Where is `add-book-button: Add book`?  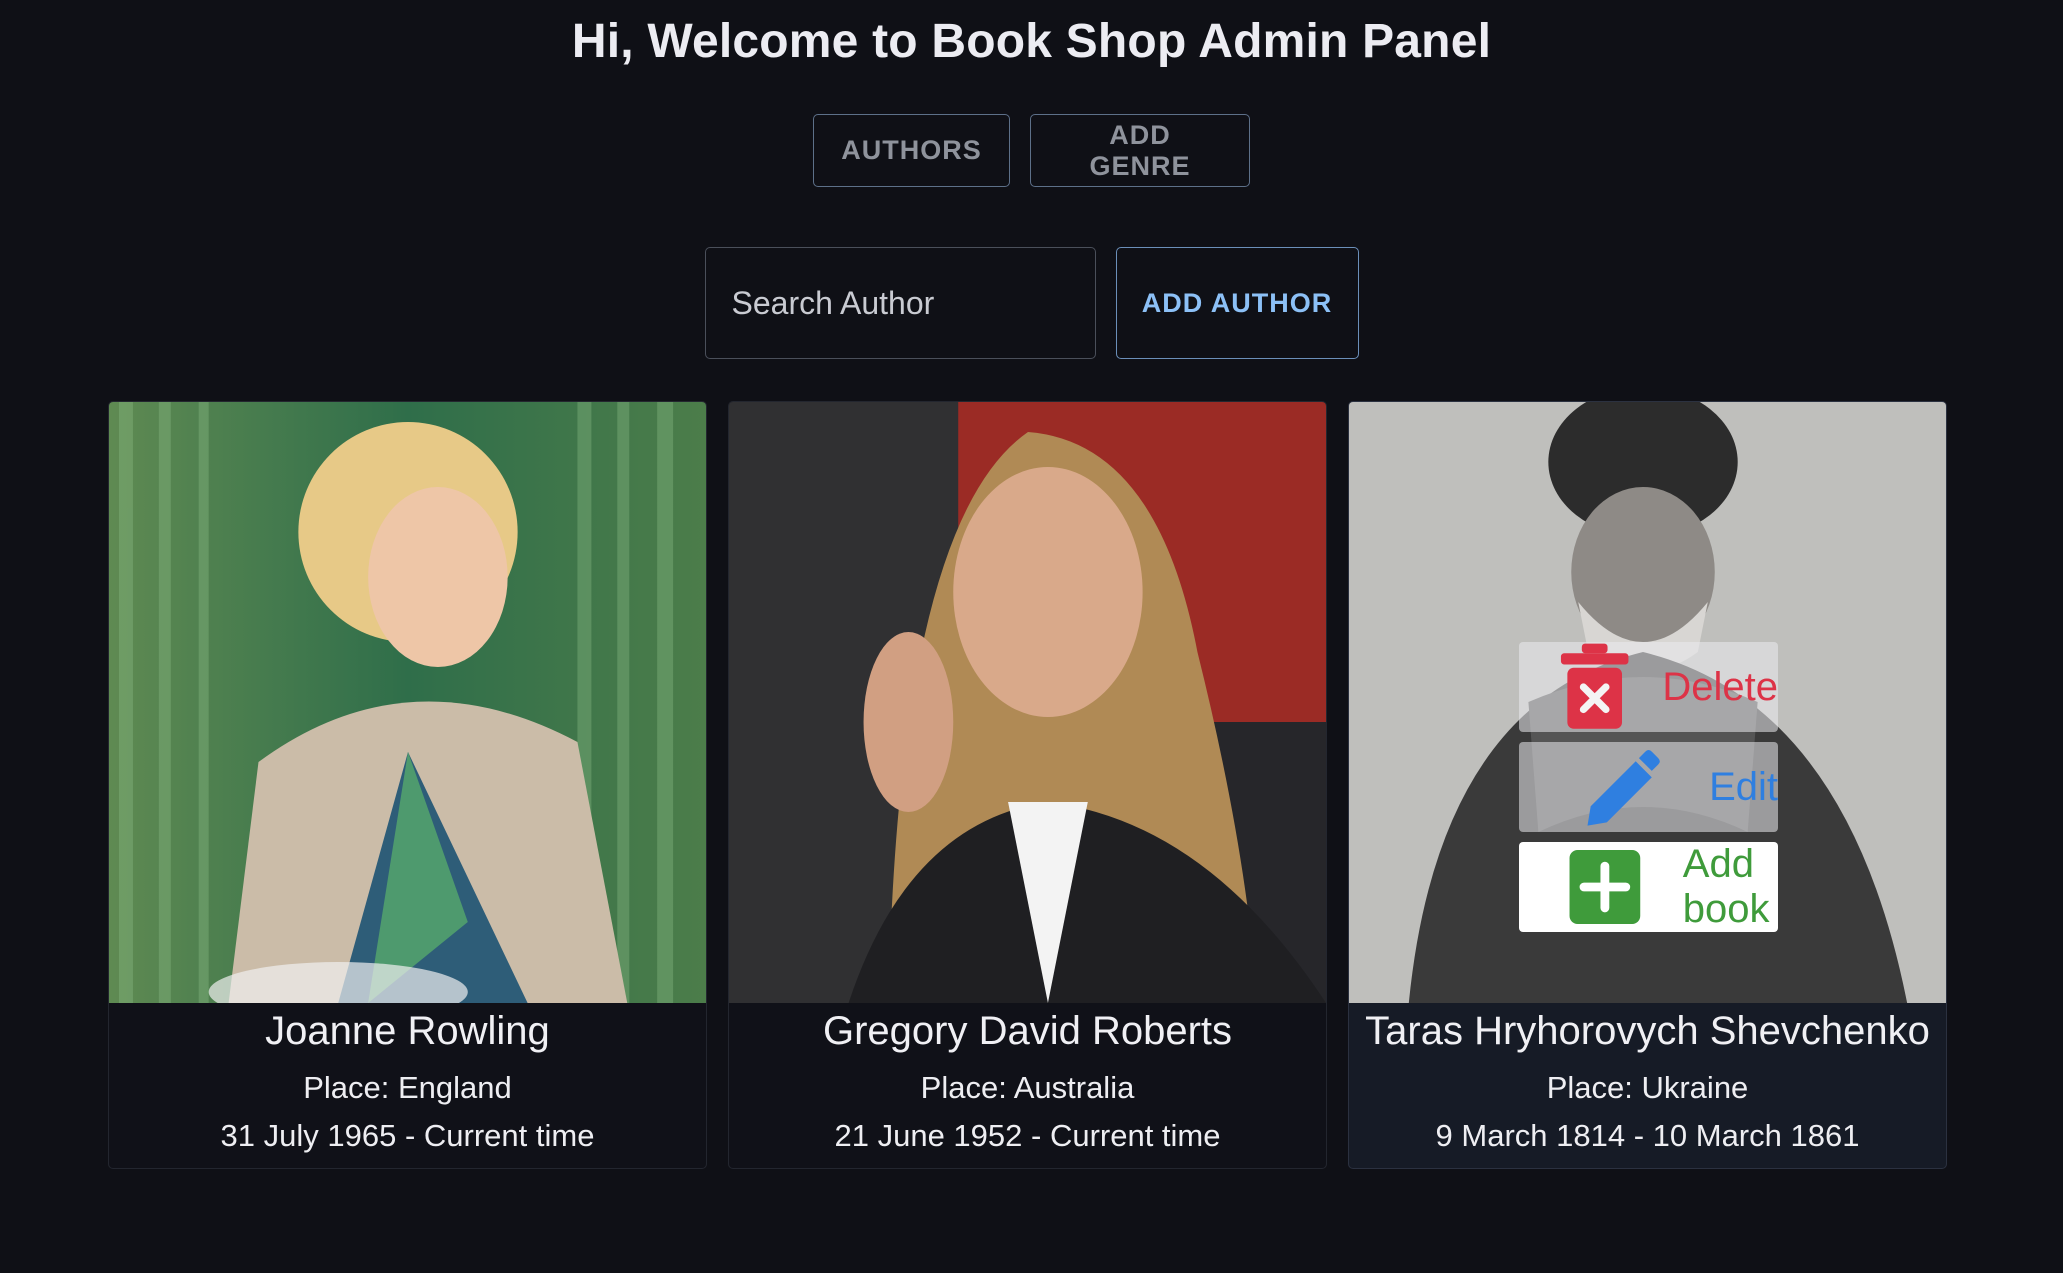 add-book-button: Add book is located at coordinates (1648, 887).